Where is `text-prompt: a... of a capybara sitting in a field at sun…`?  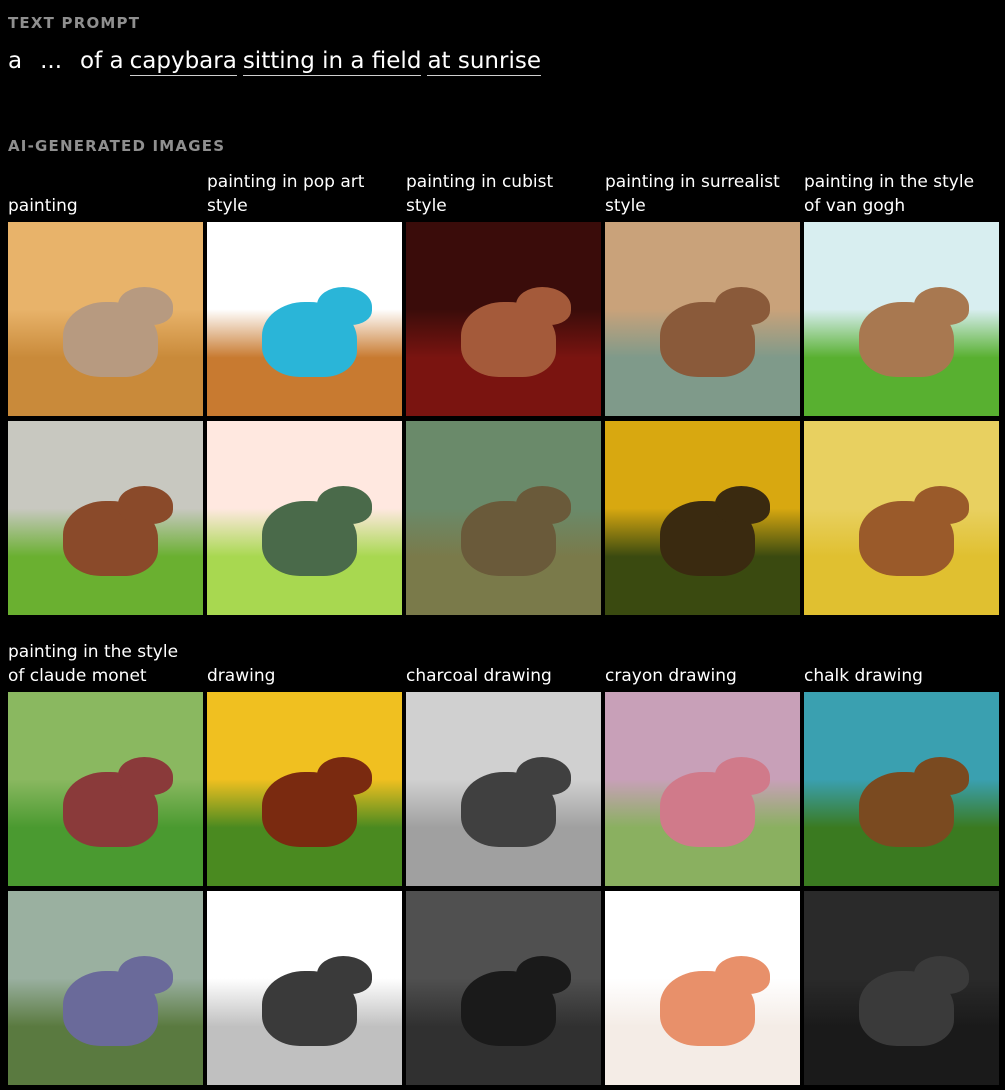
text-prompt: a... of a capybara sitting in a field at sun… is located at coordinates (274, 62).